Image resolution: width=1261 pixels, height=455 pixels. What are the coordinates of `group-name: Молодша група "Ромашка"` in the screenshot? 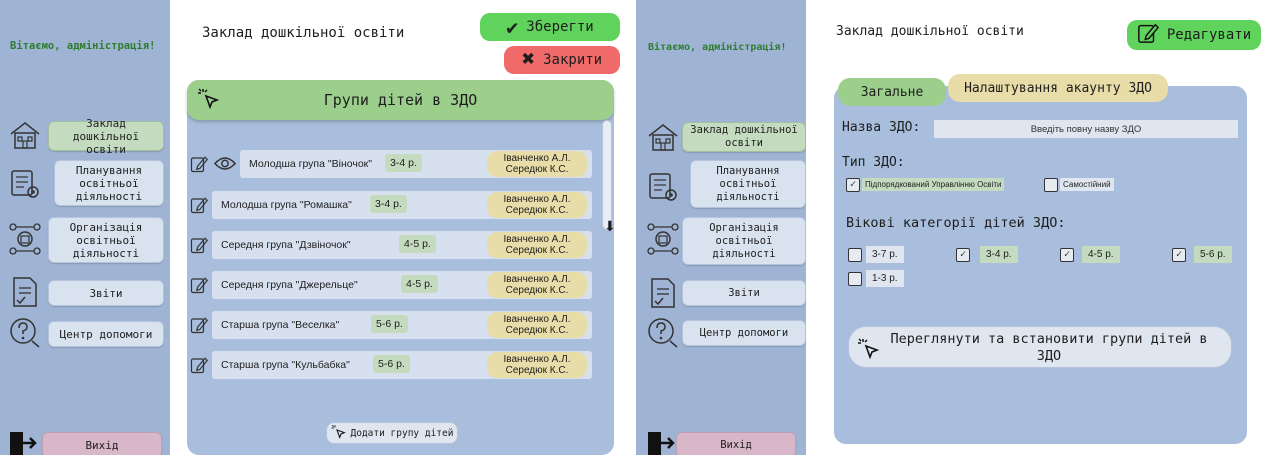 It's located at (286, 205).